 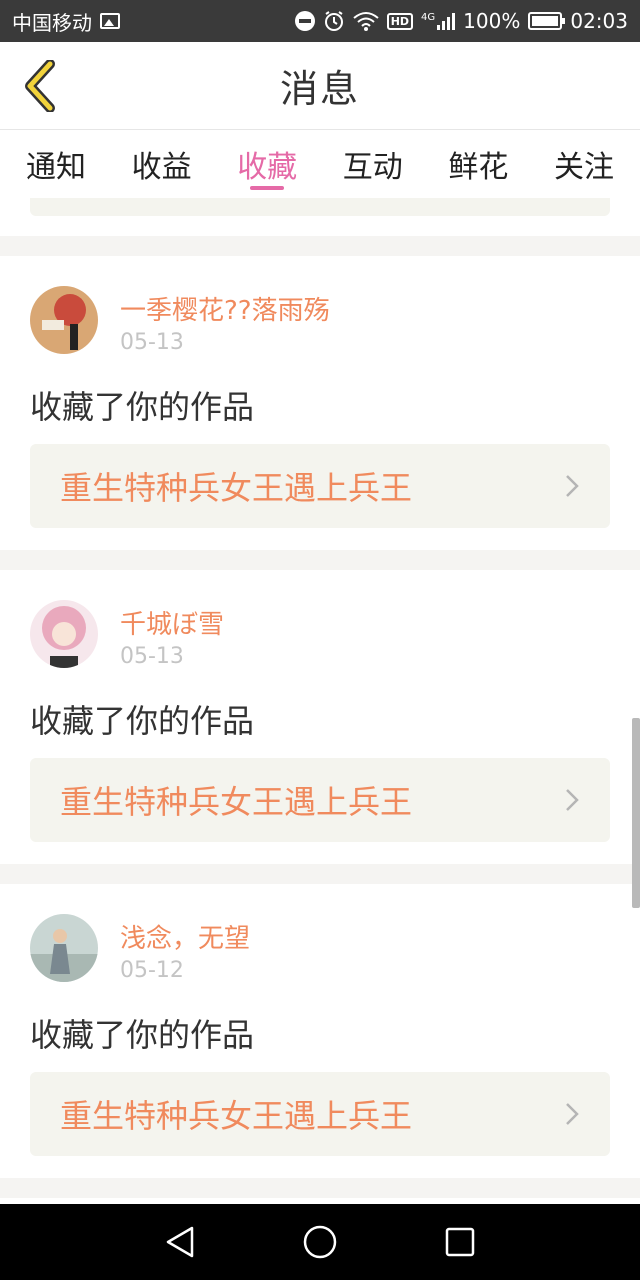 I want to click on tab-label: 收藏, so click(x=267, y=167).